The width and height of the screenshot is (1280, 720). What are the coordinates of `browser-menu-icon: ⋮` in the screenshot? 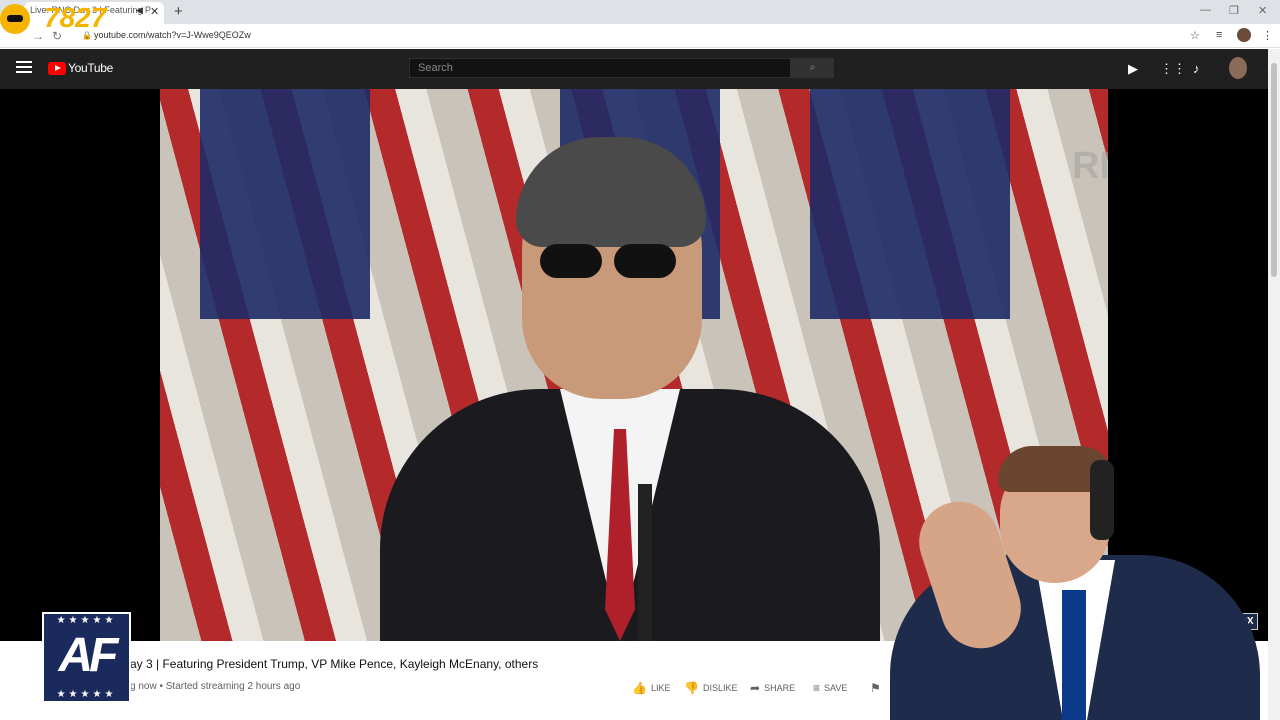 It's located at (1267, 35).